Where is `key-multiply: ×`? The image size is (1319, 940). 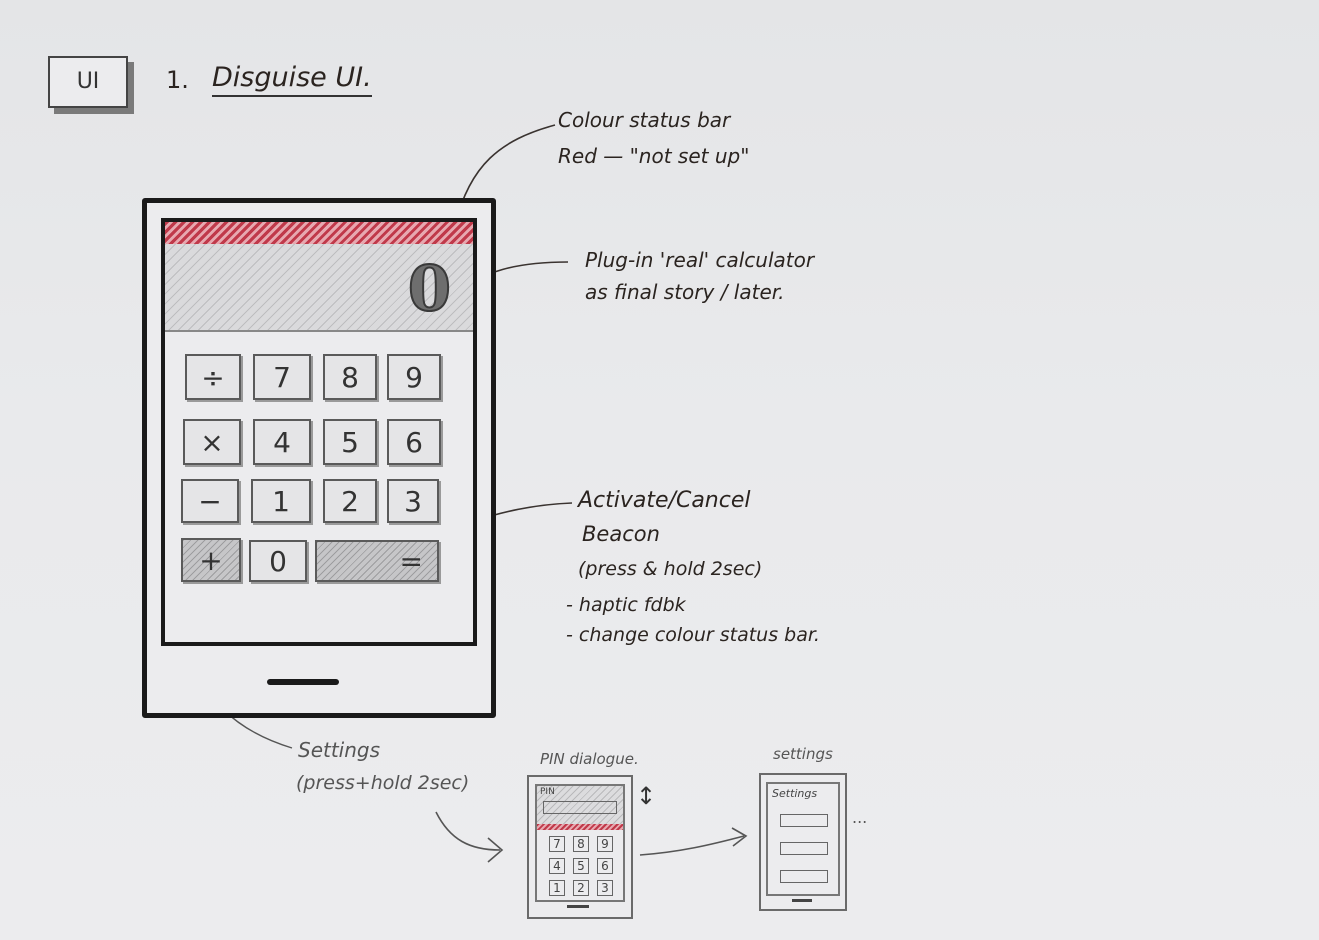 key-multiply: × is located at coordinates (212, 442).